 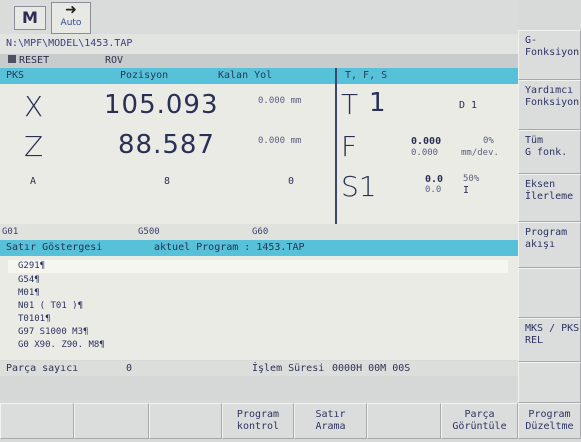 What do you see at coordinates (53, 332) in the screenshot?
I see `program-line: G97 S1000 M3¶` at bounding box center [53, 332].